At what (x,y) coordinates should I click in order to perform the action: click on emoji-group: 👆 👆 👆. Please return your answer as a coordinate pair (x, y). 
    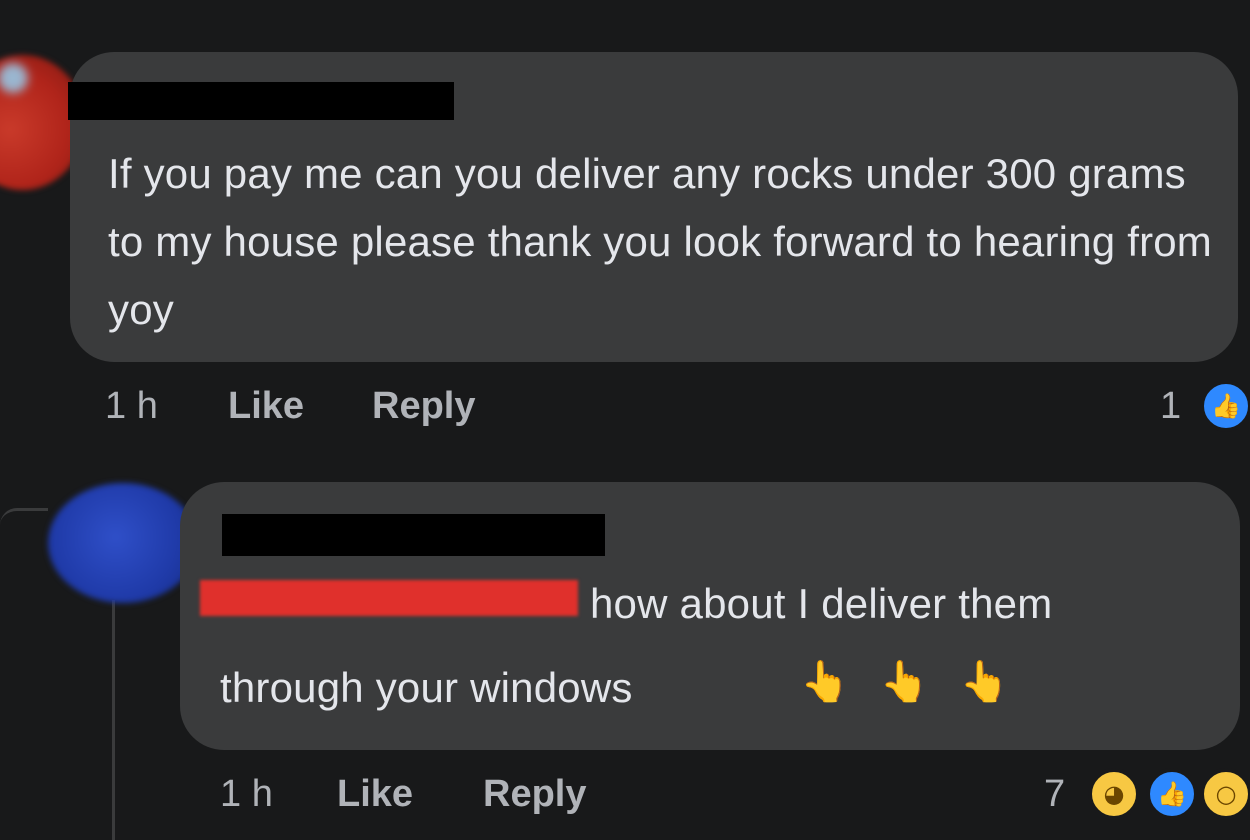
    Looking at the image, I should click on (904, 682).